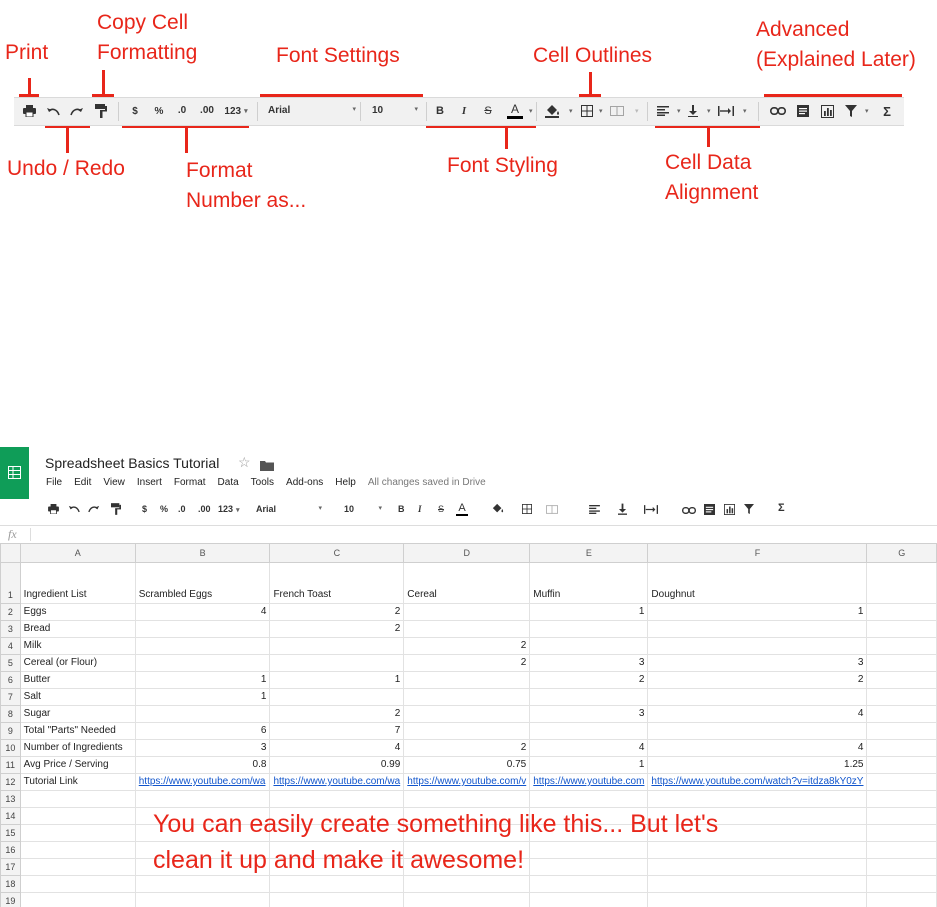  I want to click on menu-view: View, so click(114, 482).